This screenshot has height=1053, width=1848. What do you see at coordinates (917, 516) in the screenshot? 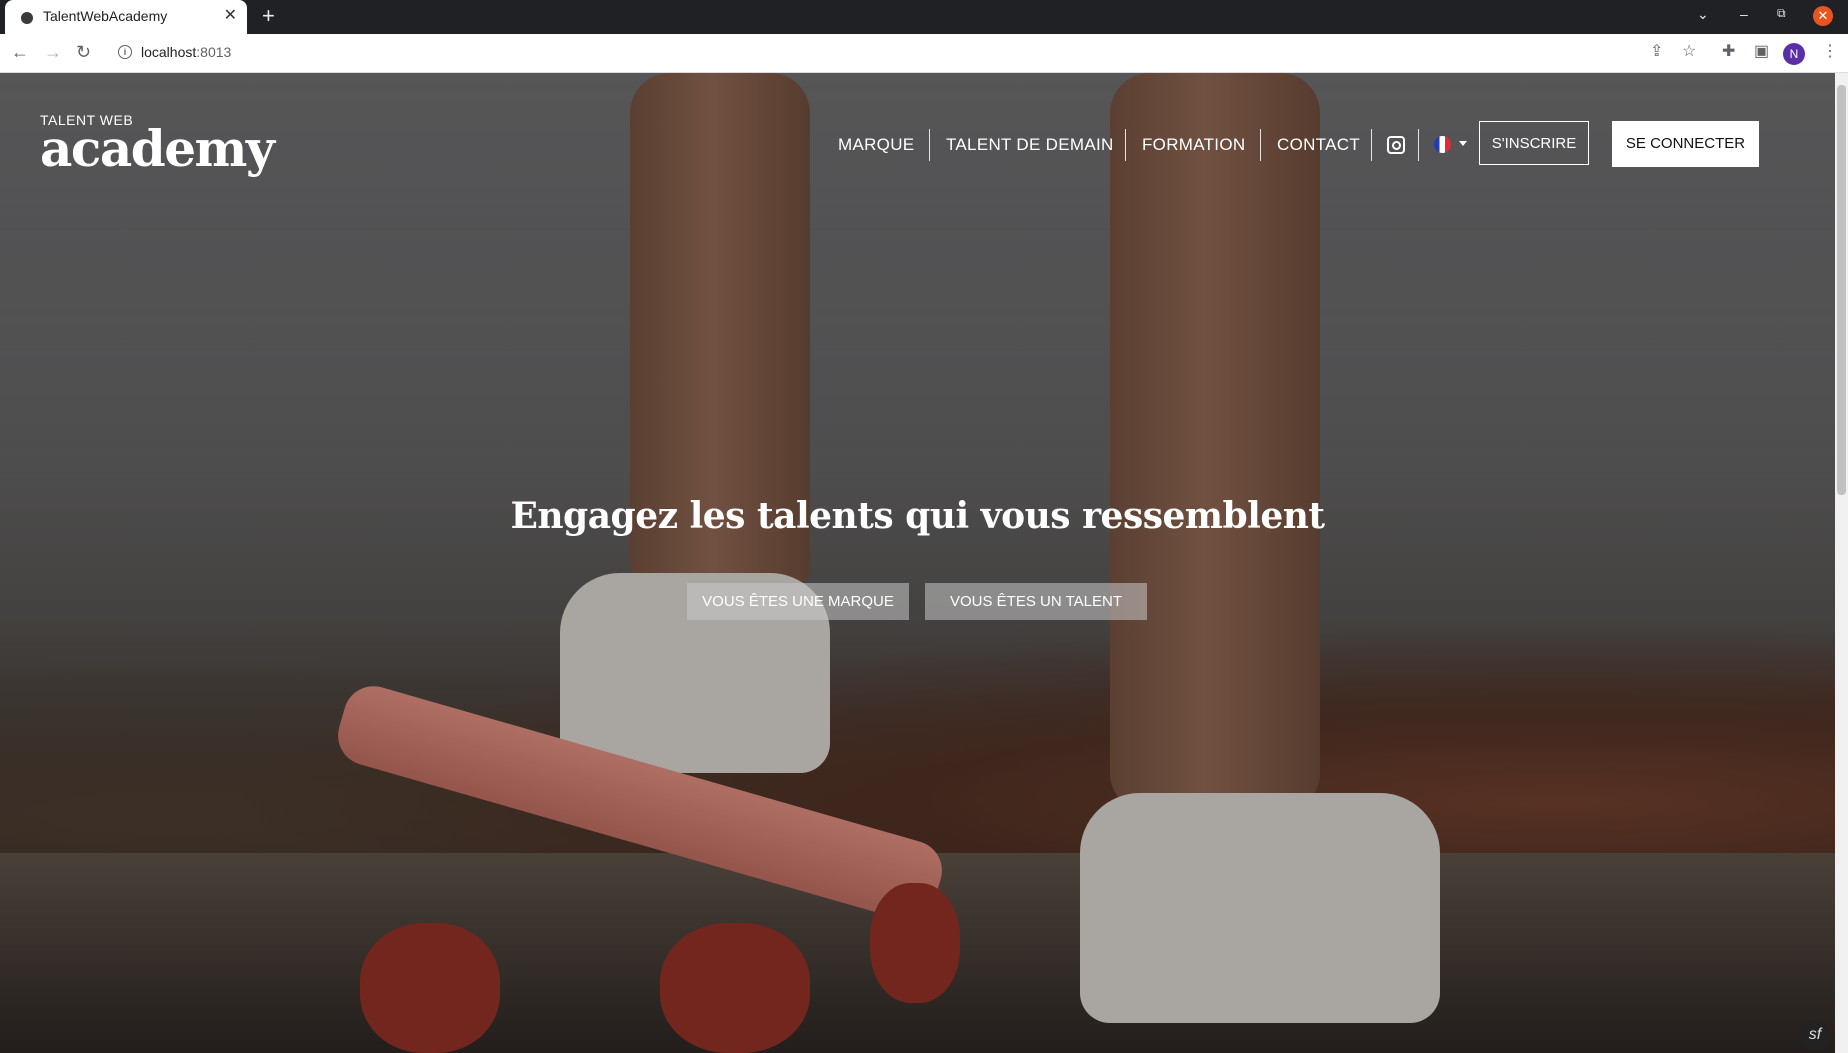
I see `hero-title: Engagez les talents qui vous ressemblent` at bounding box center [917, 516].